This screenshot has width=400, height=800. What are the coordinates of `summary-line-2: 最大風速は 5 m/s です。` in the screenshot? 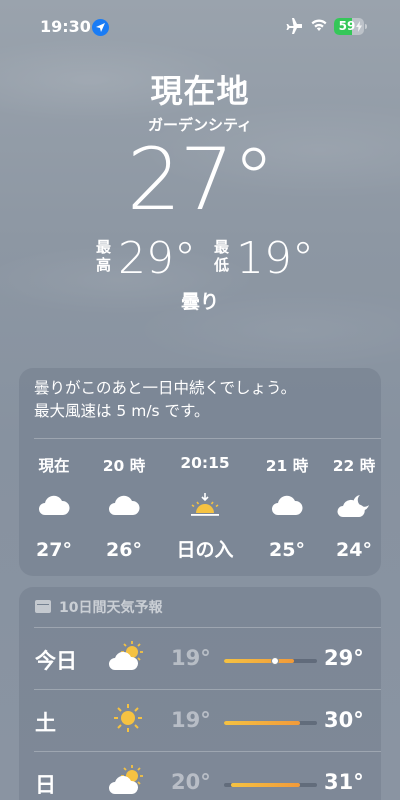 It's located at (122, 411).